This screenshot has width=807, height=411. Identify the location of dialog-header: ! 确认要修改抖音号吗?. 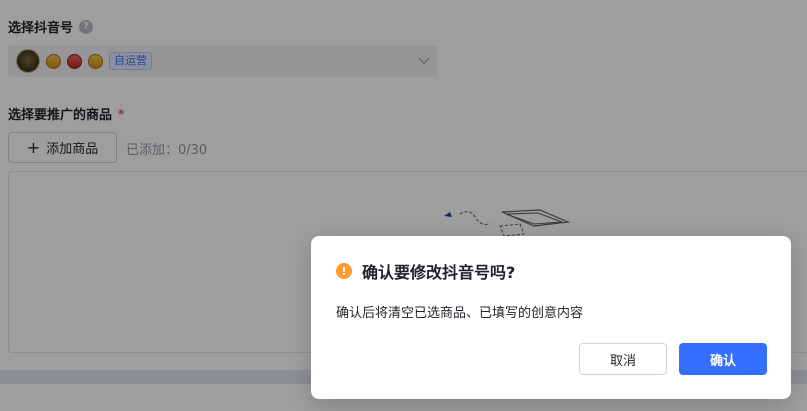
(425, 271).